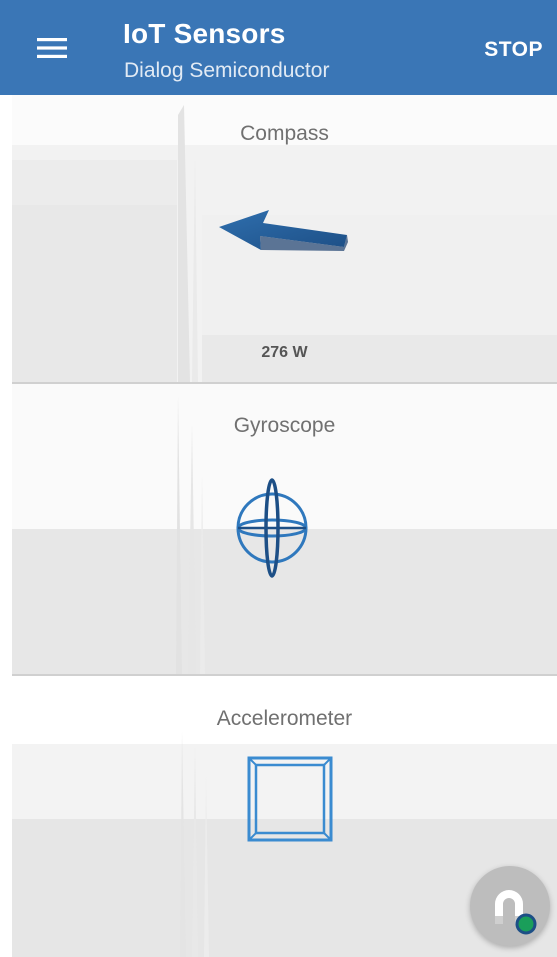 The height and width of the screenshot is (957, 557). What do you see at coordinates (284, 425) in the screenshot?
I see `gyroscope-label: Gyroscope` at bounding box center [284, 425].